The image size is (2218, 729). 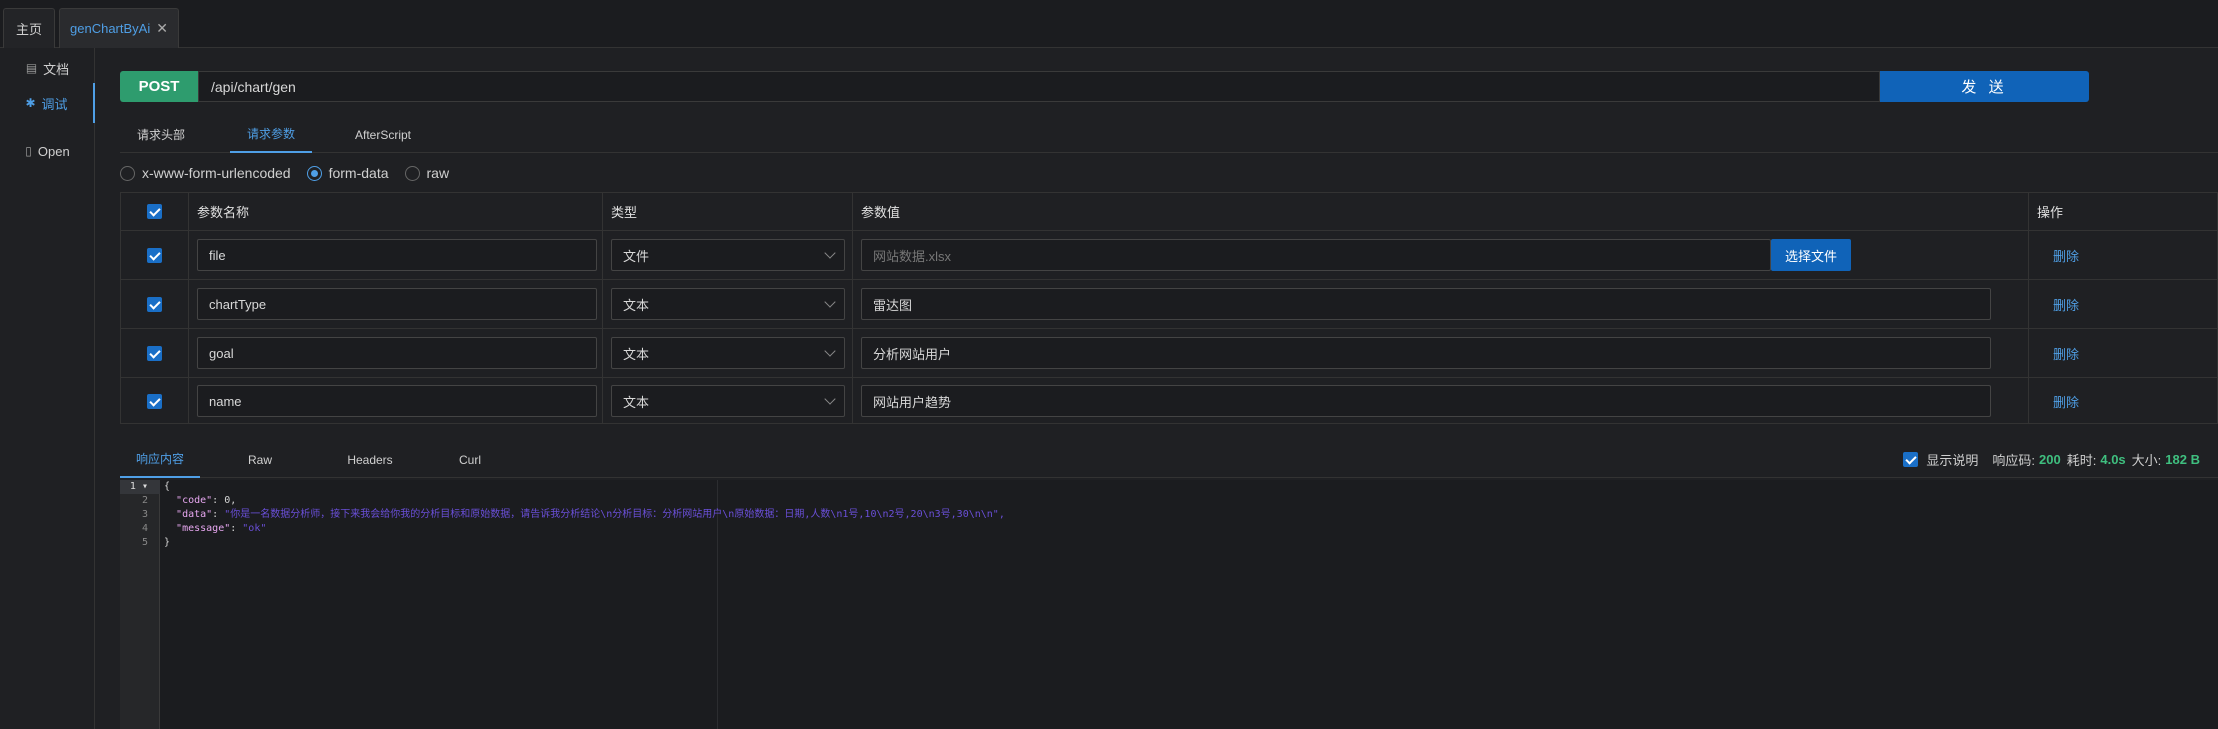 What do you see at coordinates (159, 86) in the screenshot?
I see `method-badge: POST` at bounding box center [159, 86].